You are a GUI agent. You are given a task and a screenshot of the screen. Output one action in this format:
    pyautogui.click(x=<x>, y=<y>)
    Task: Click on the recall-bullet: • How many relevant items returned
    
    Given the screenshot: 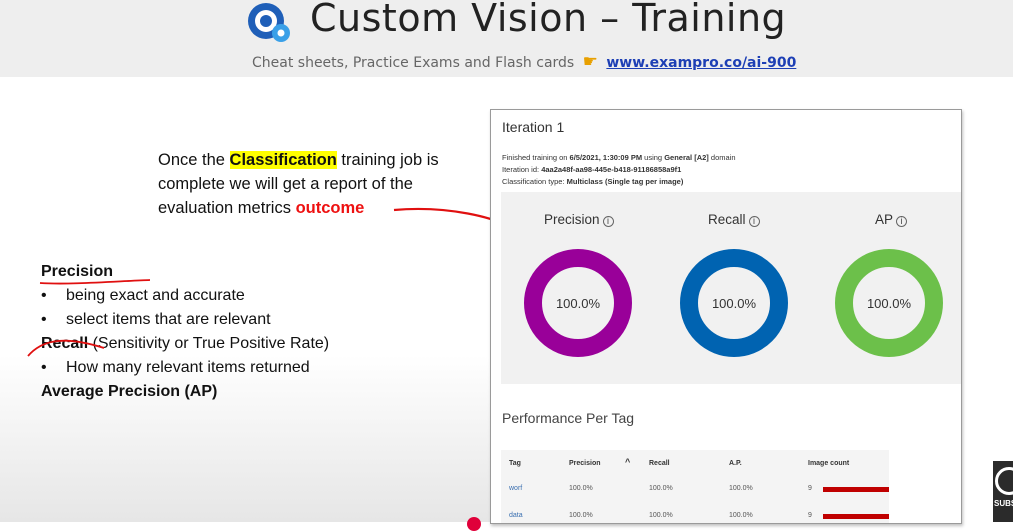 What is the action you would take?
    pyautogui.click(x=175, y=367)
    